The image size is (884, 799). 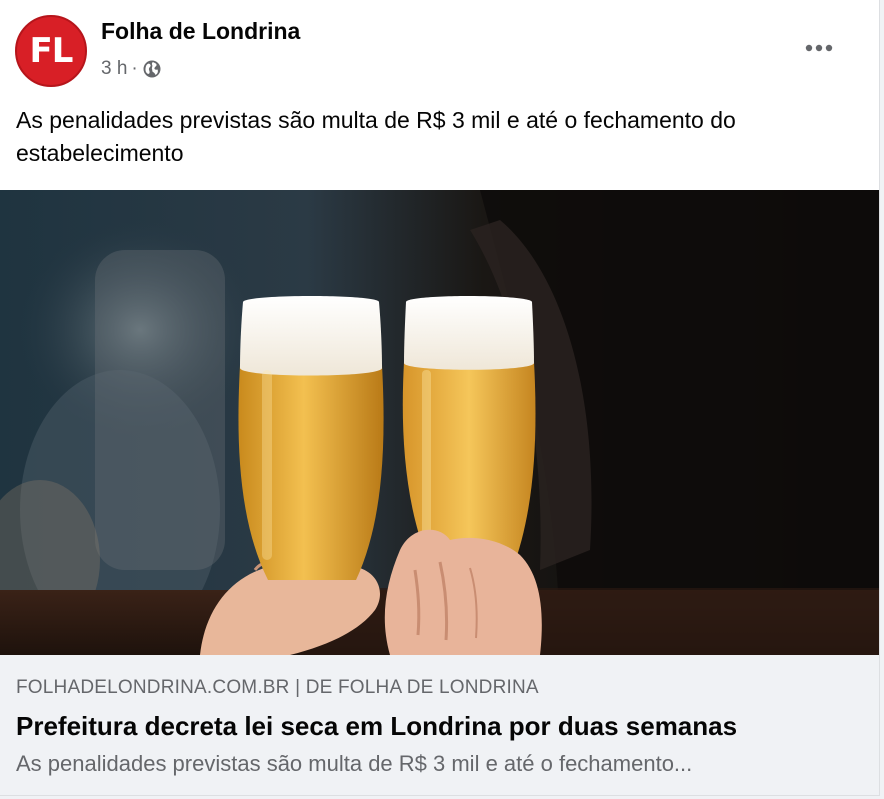 I want to click on page-name-link: Folha de Londrina, so click(x=200, y=31).